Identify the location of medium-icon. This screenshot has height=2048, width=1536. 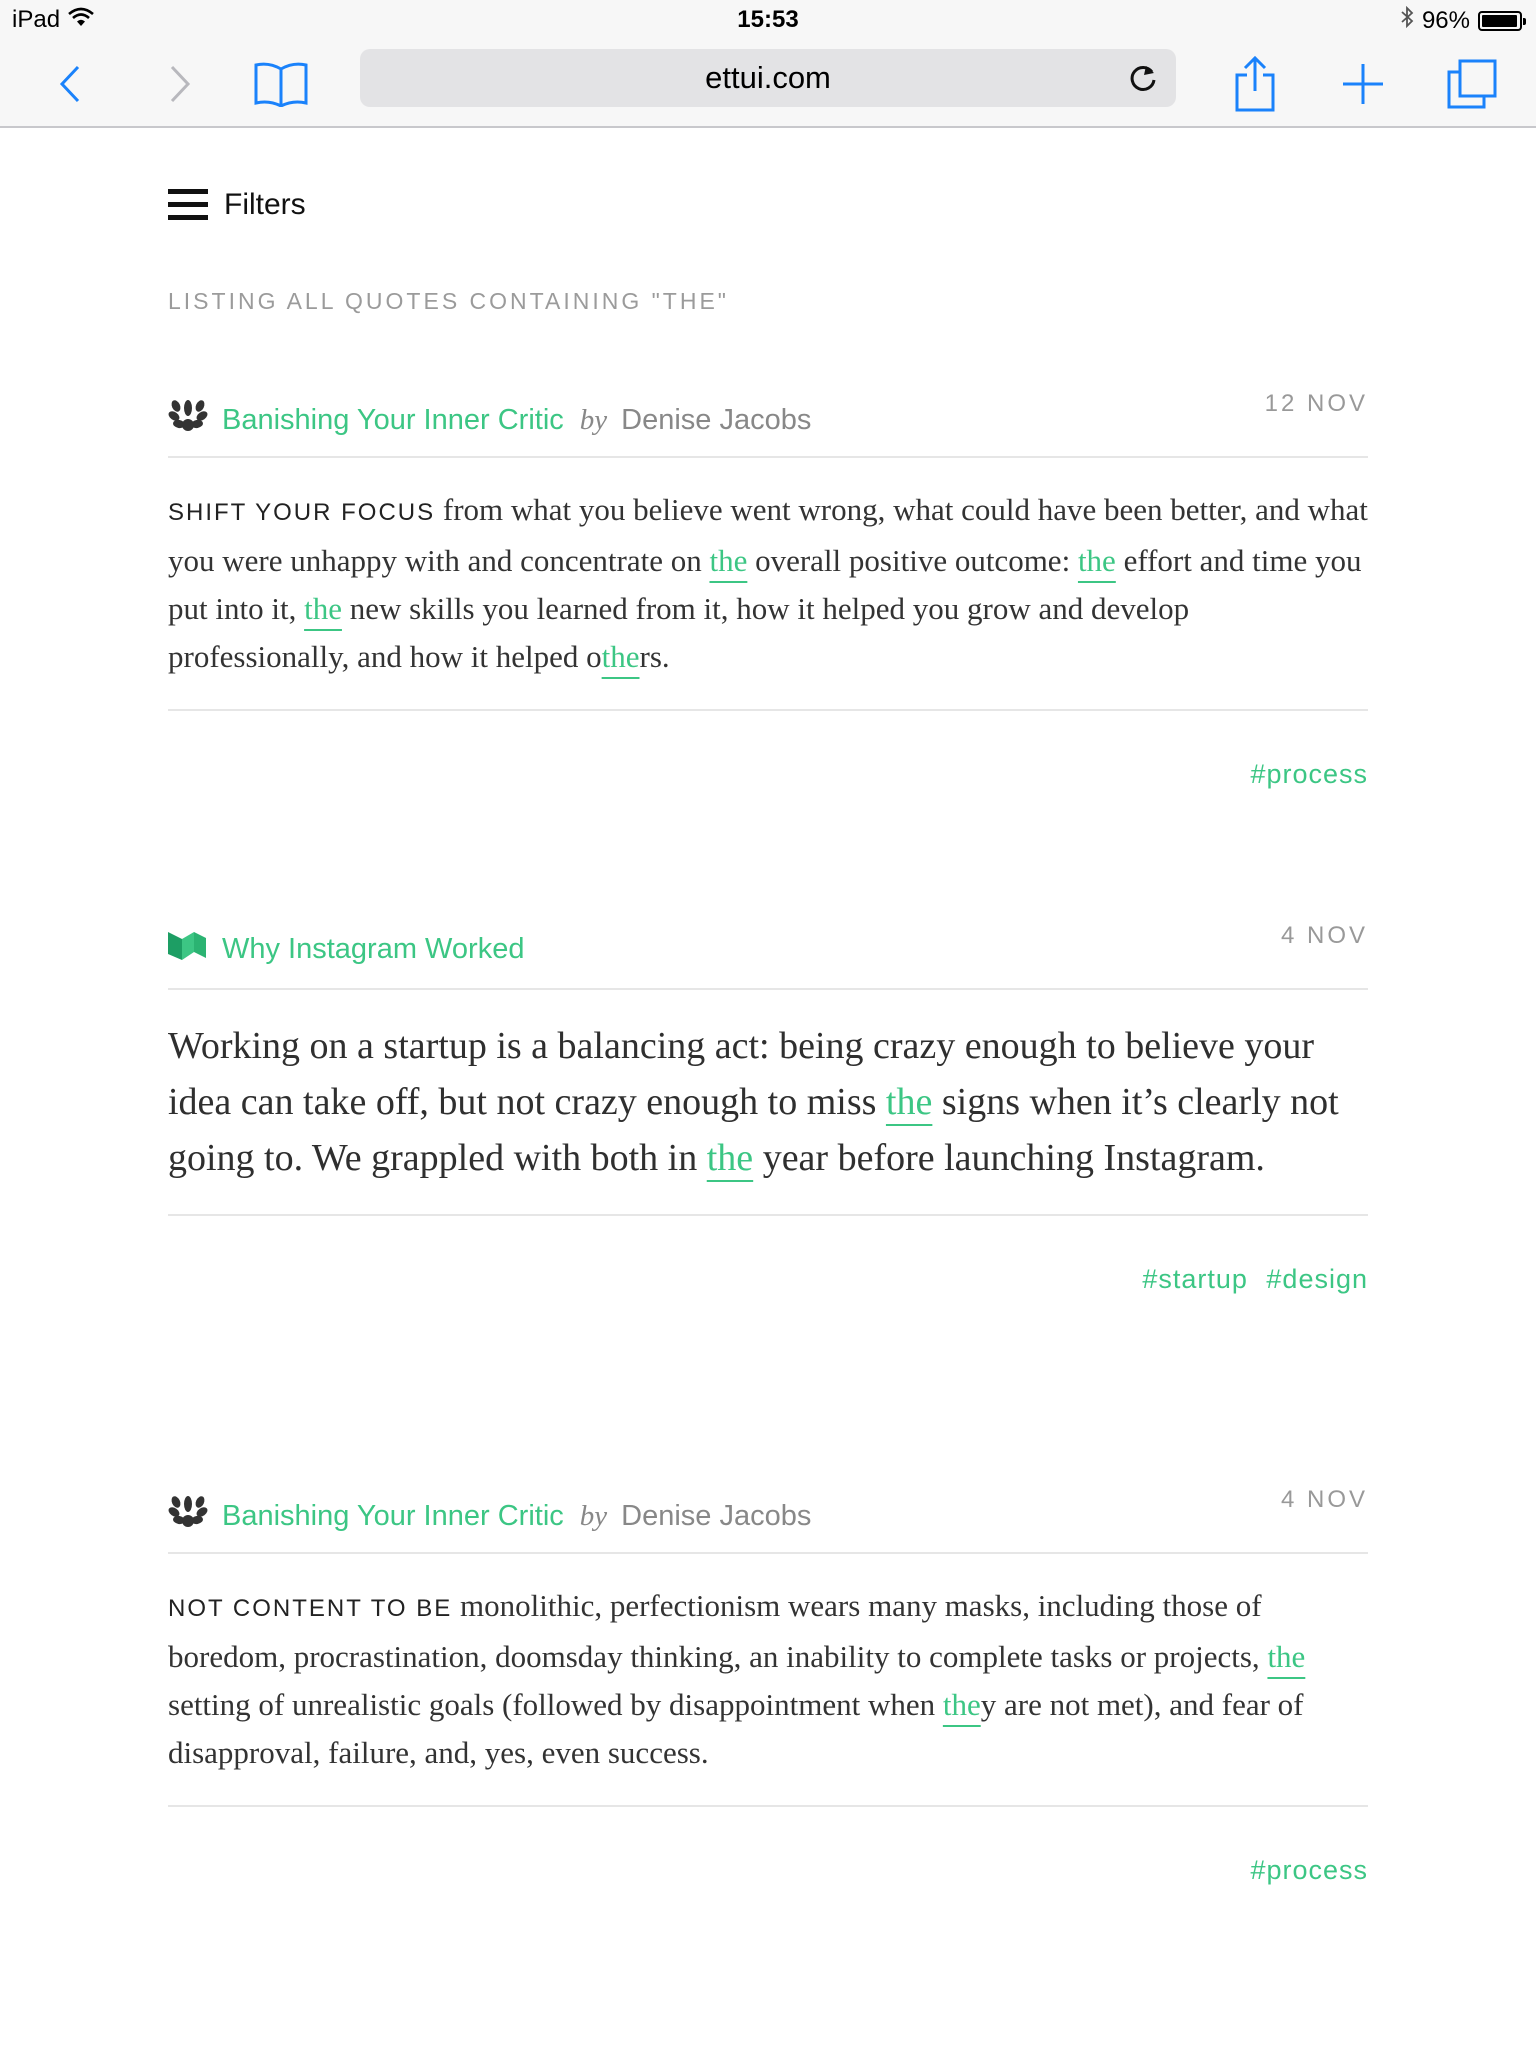
(188, 949).